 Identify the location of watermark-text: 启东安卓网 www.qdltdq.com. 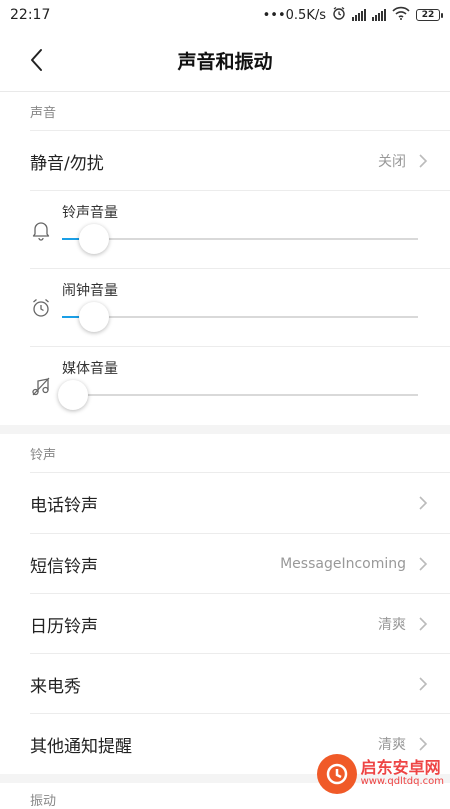
(402, 773).